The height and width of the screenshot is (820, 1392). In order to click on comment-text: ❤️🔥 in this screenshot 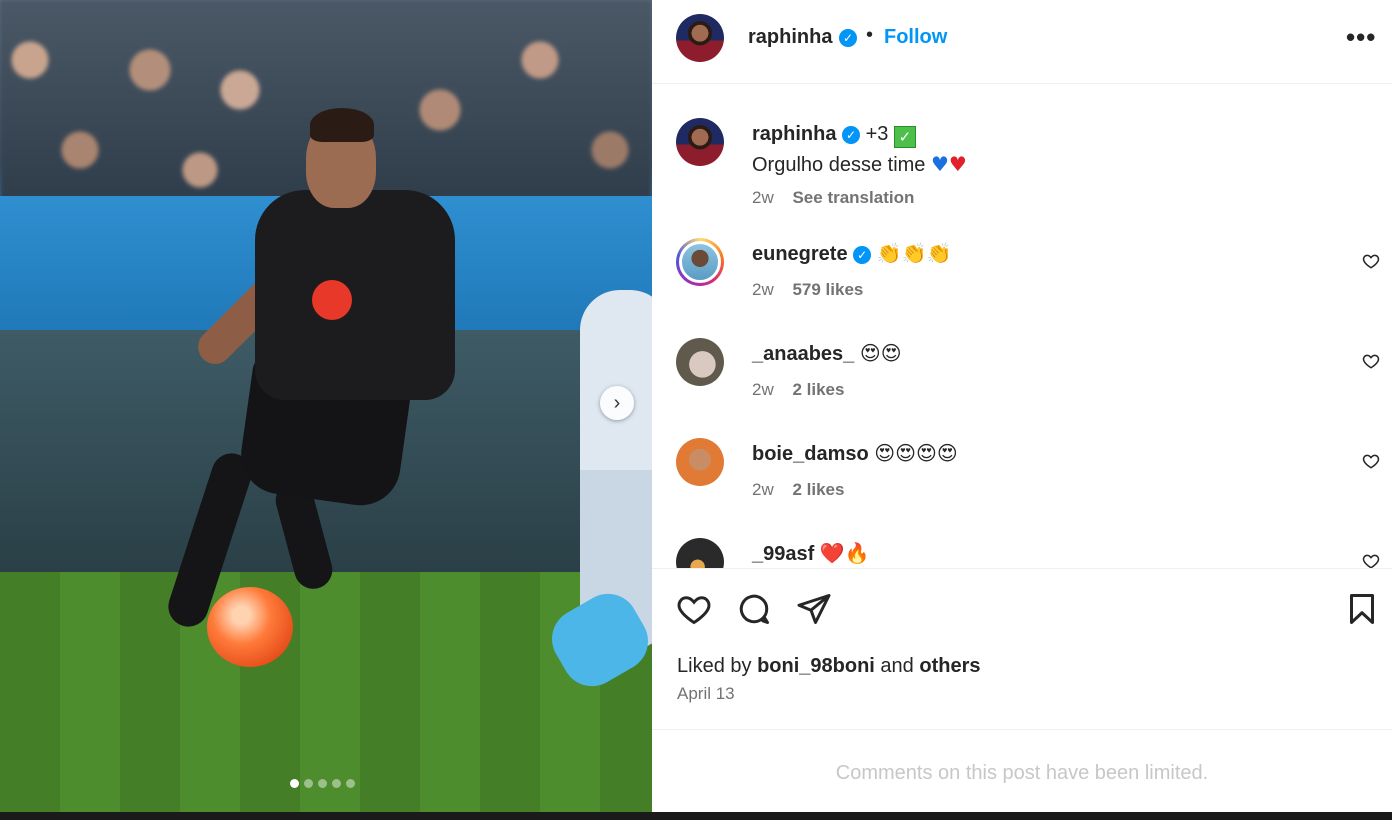, I will do `click(844, 553)`.